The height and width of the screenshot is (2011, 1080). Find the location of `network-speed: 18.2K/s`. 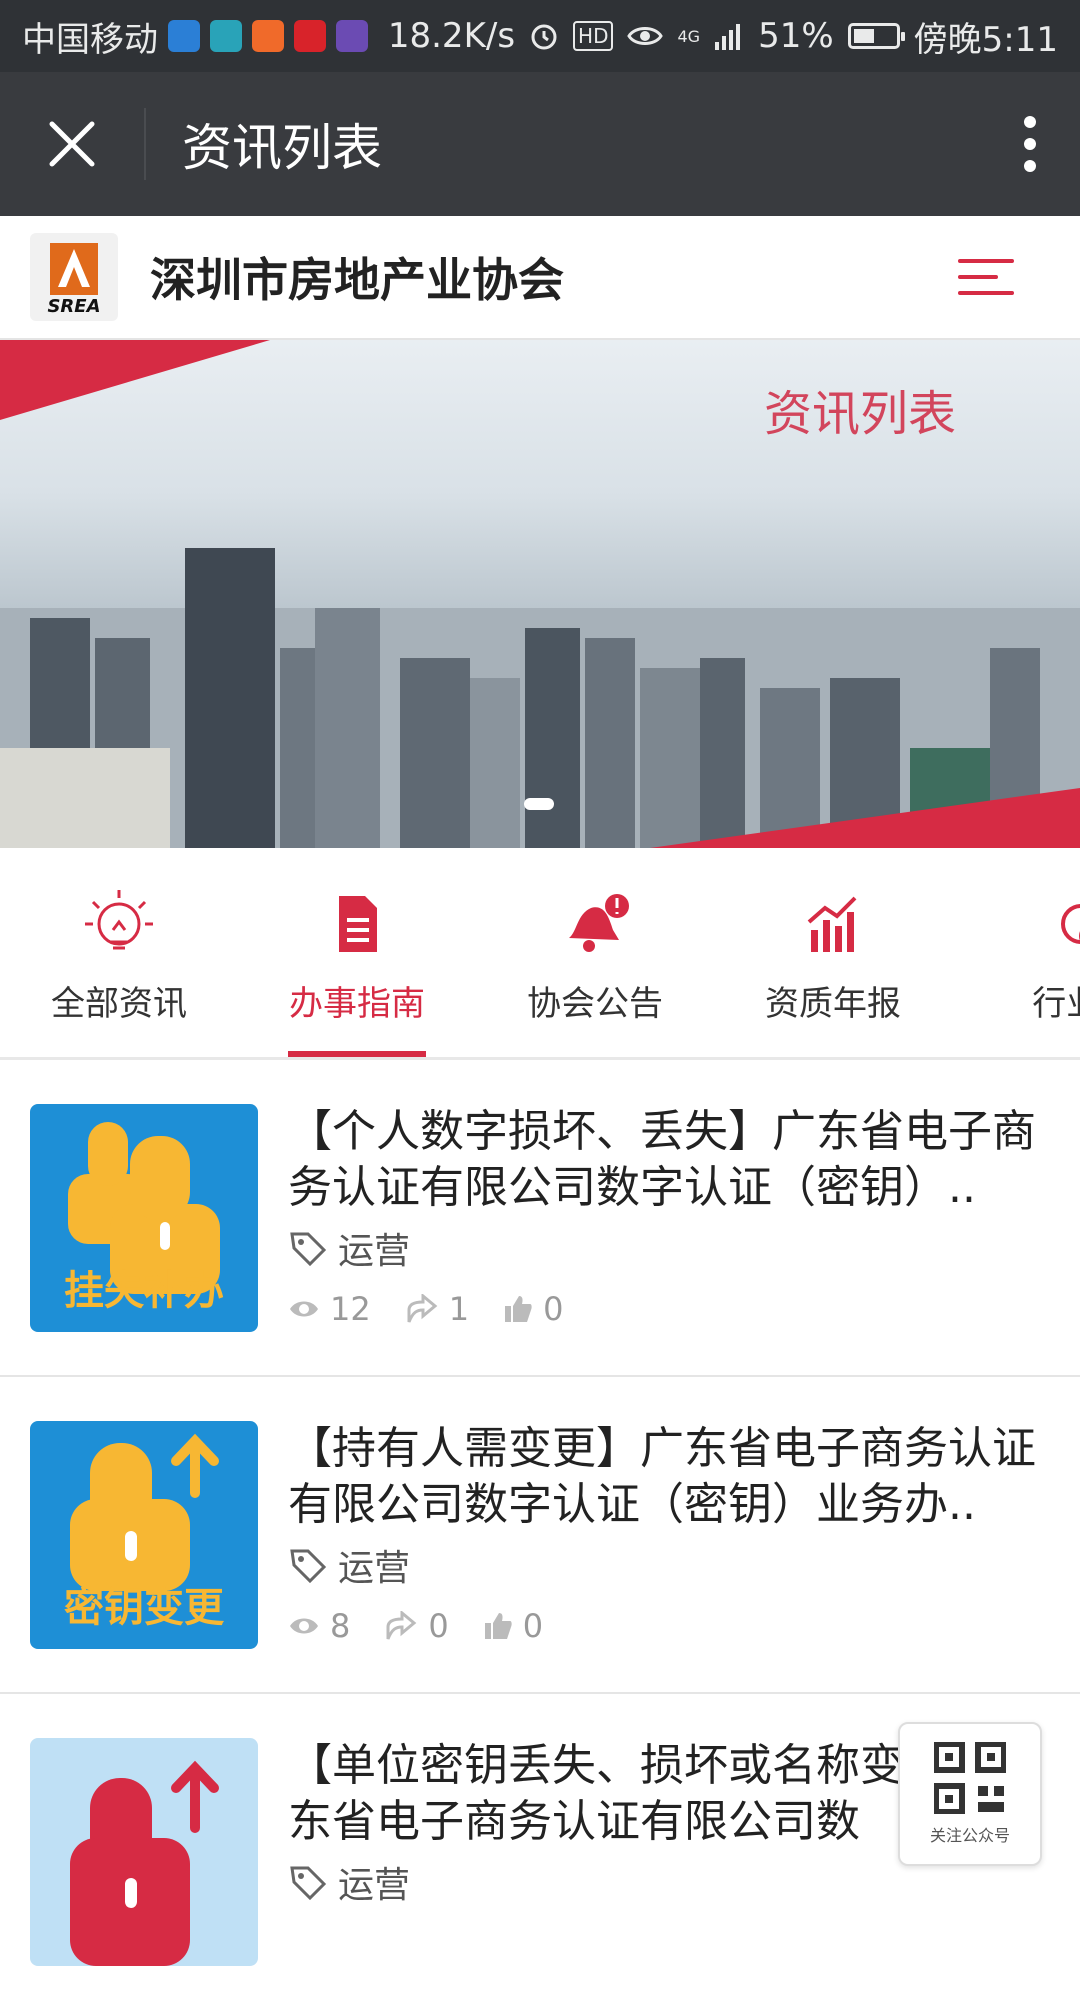

network-speed: 18.2K/s is located at coordinates (451, 36).